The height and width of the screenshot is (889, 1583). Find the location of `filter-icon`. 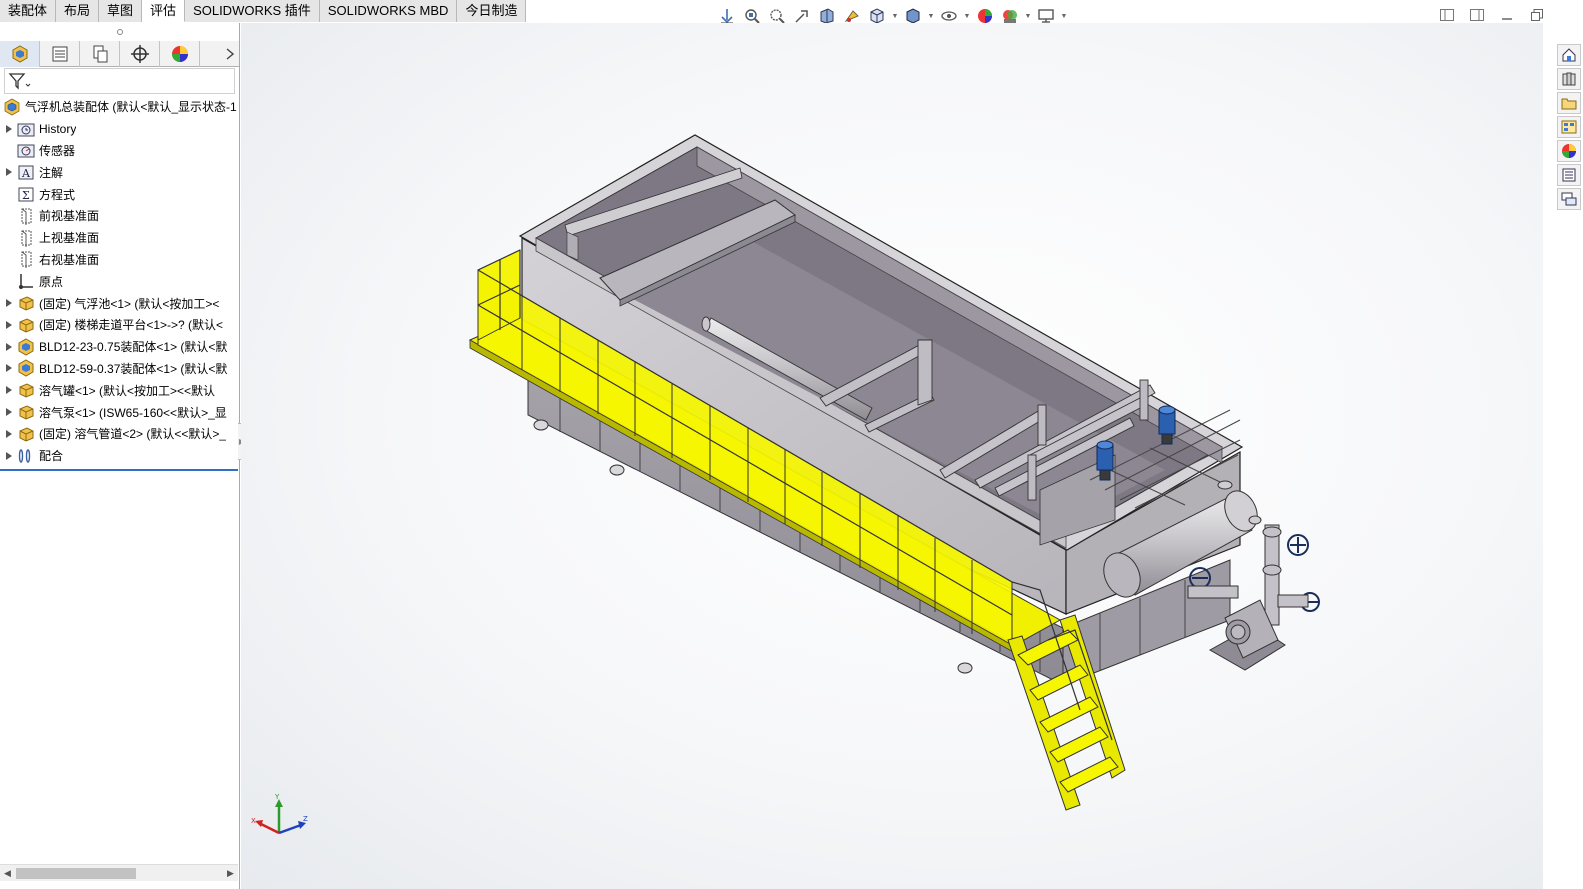

filter-icon is located at coordinates (20, 81).